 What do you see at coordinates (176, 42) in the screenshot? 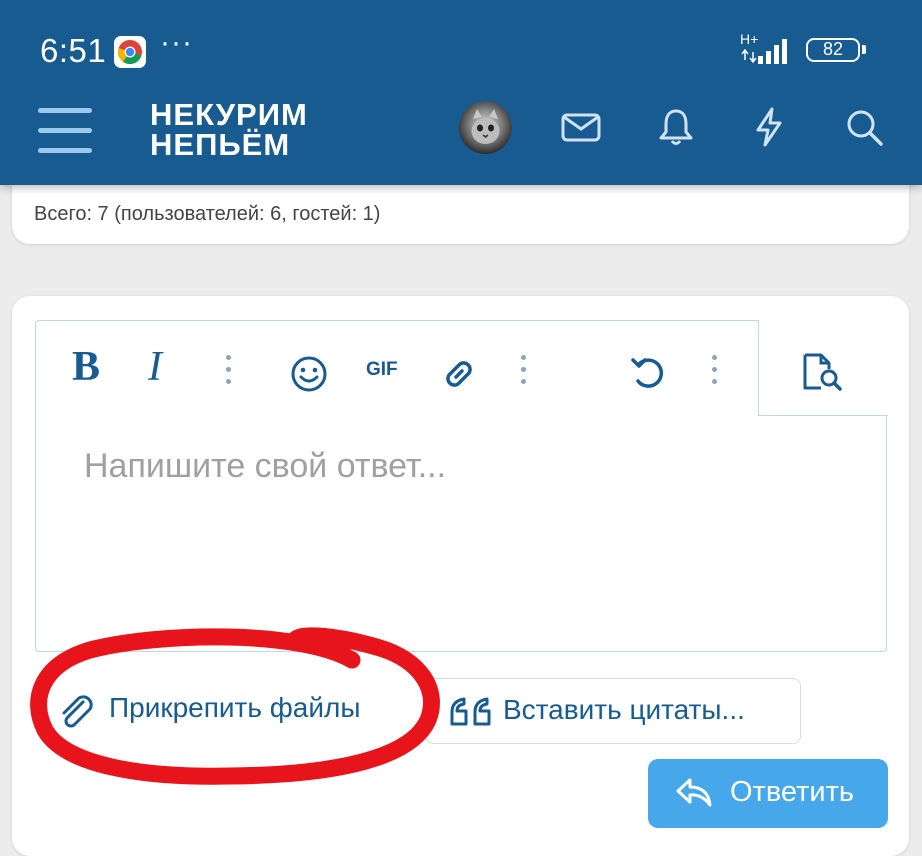
I see `status-more-icon: ···` at bounding box center [176, 42].